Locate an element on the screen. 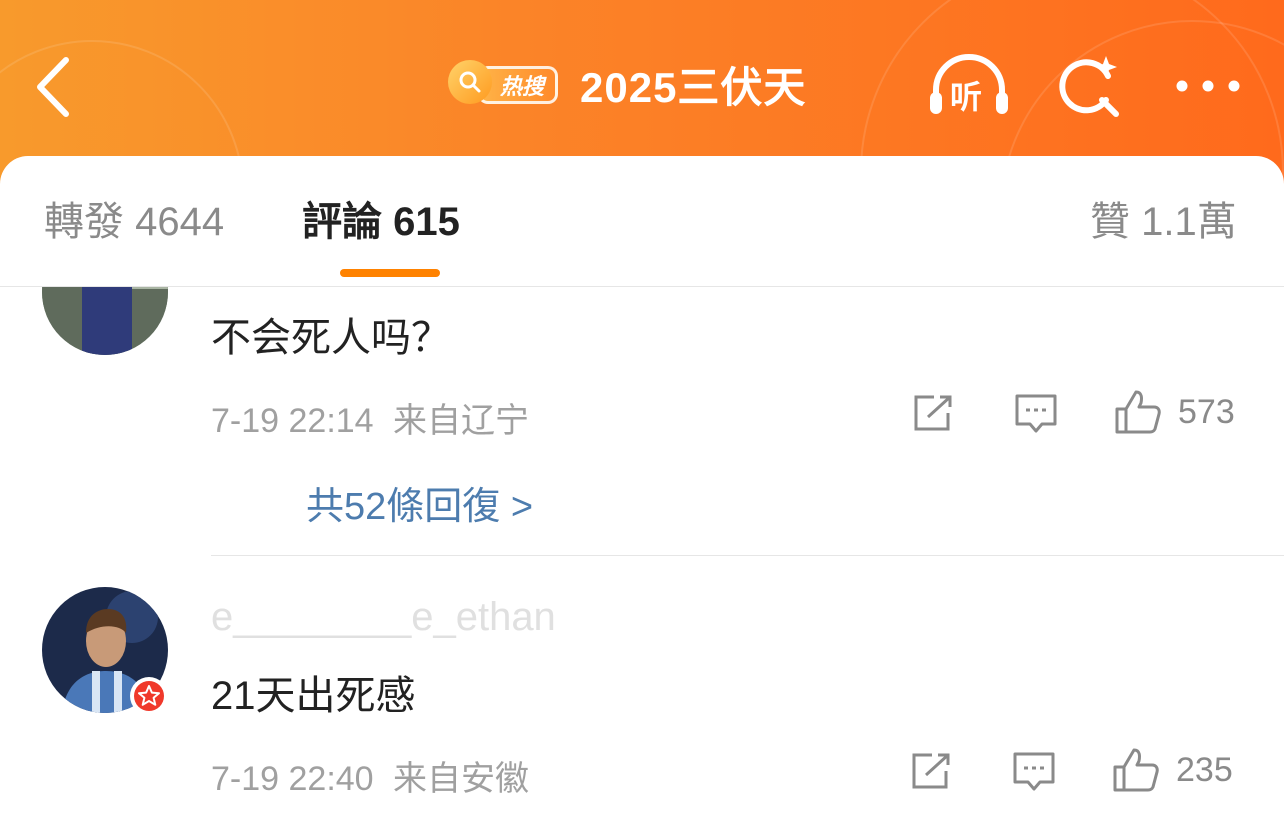  username: e________e_ethan is located at coordinates (383, 617).